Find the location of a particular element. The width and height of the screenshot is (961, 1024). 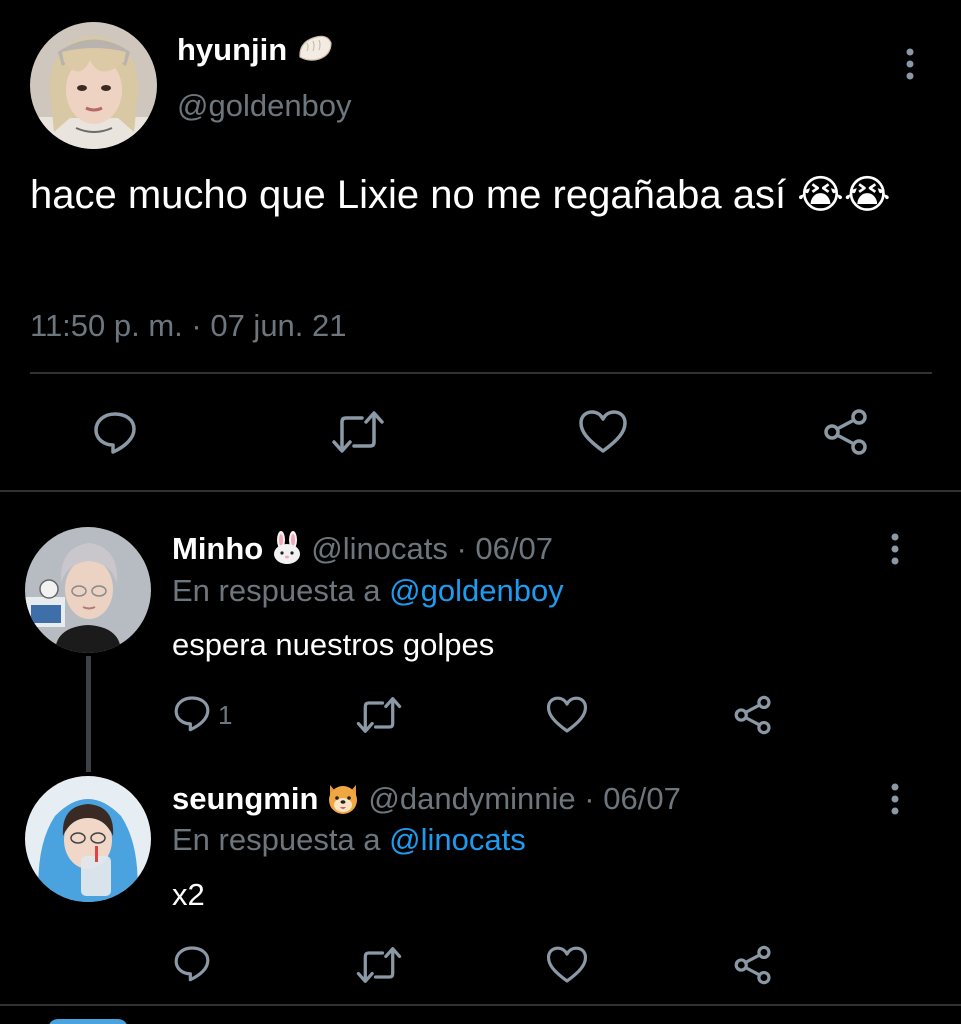

avatar-minho is located at coordinates (88, 590).